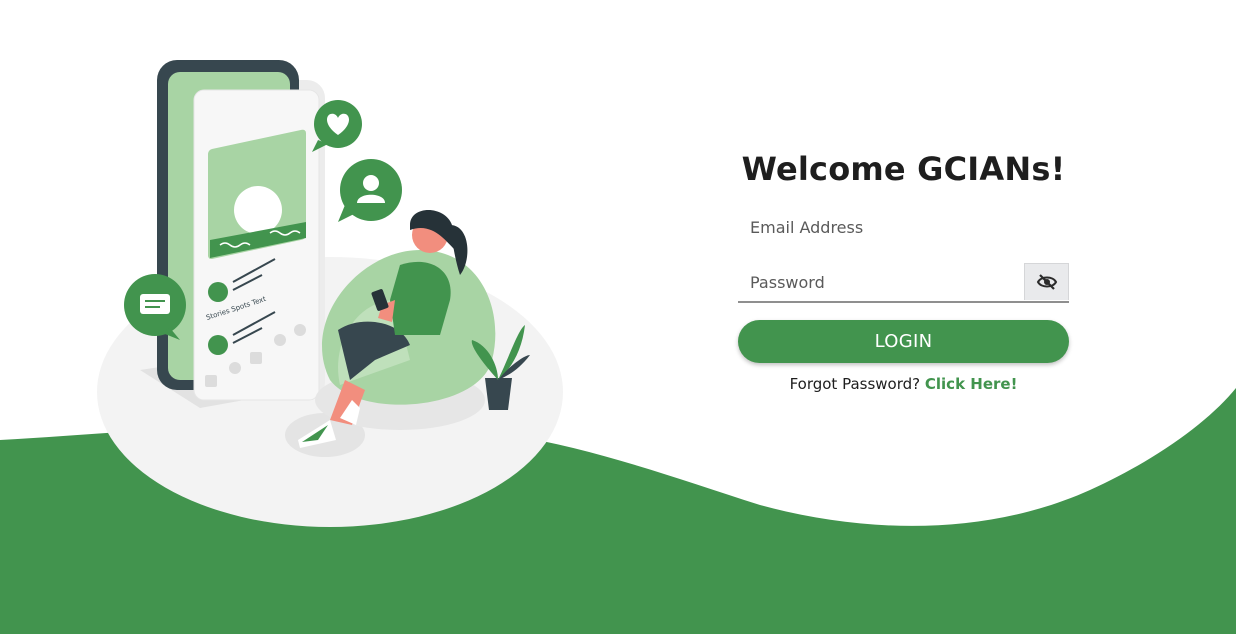 The width and height of the screenshot is (1236, 634). Describe the element at coordinates (971, 384) in the screenshot. I see `forgot-password-link: Click Here!` at that location.